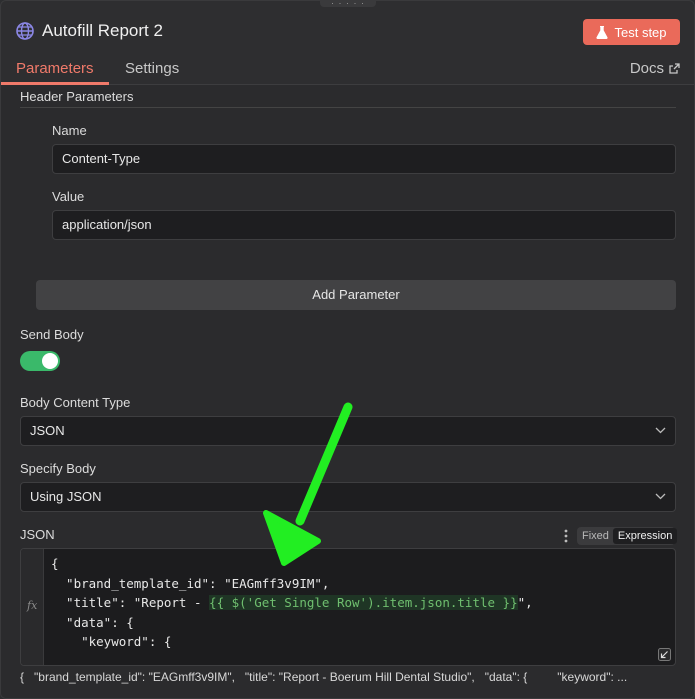 Image resolution: width=695 pixels, height=699 pixels. Describe the element at coordinates (348, 431) in the screenshot. I see `body-content-type-select: JSON` at that location.